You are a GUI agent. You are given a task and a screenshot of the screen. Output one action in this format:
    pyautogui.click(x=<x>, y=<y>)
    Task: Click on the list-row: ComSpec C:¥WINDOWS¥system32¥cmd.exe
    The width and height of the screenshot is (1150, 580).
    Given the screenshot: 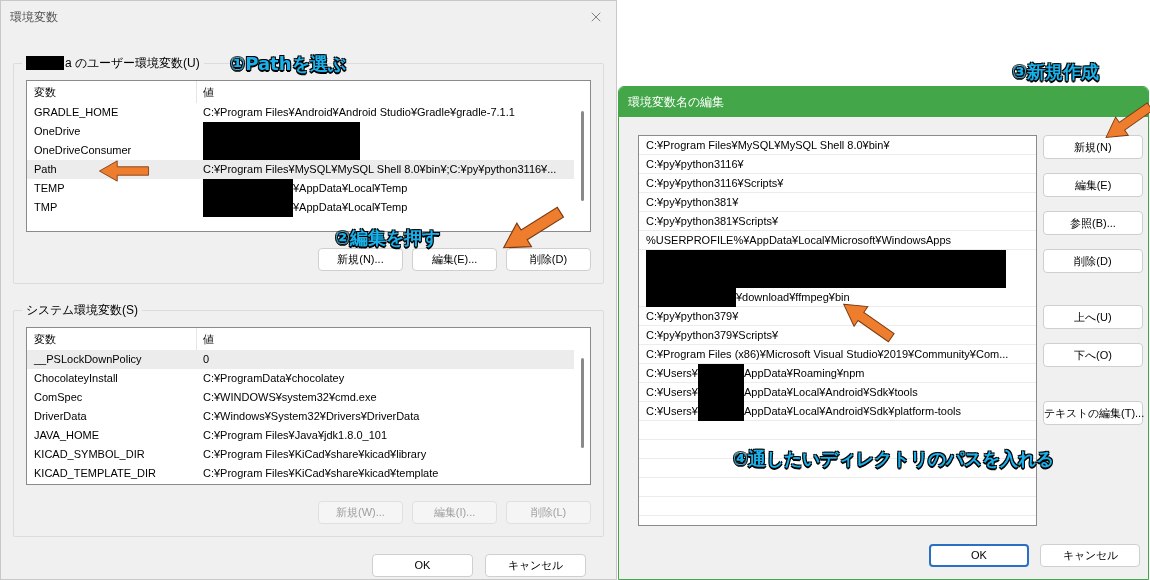 What is the action you would take?
    pyautogui.click(x=300, y=397)
    